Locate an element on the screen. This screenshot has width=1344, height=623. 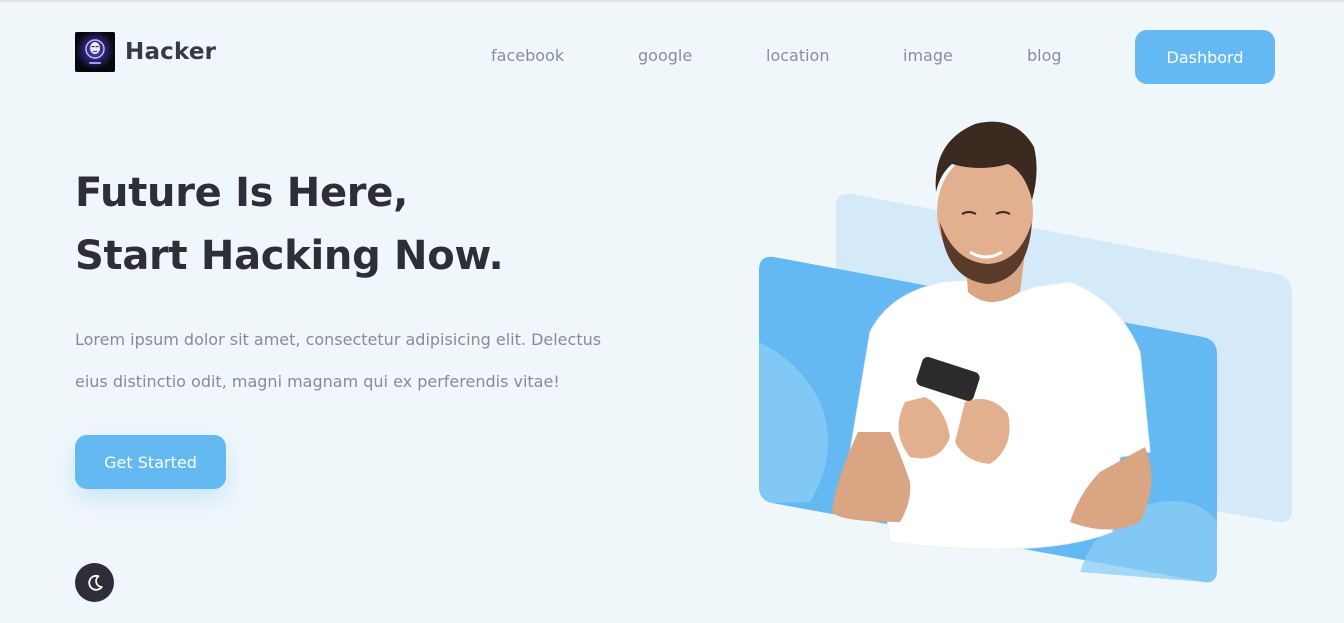
brand-logo: Hacker is located at coordinates (145, 52).